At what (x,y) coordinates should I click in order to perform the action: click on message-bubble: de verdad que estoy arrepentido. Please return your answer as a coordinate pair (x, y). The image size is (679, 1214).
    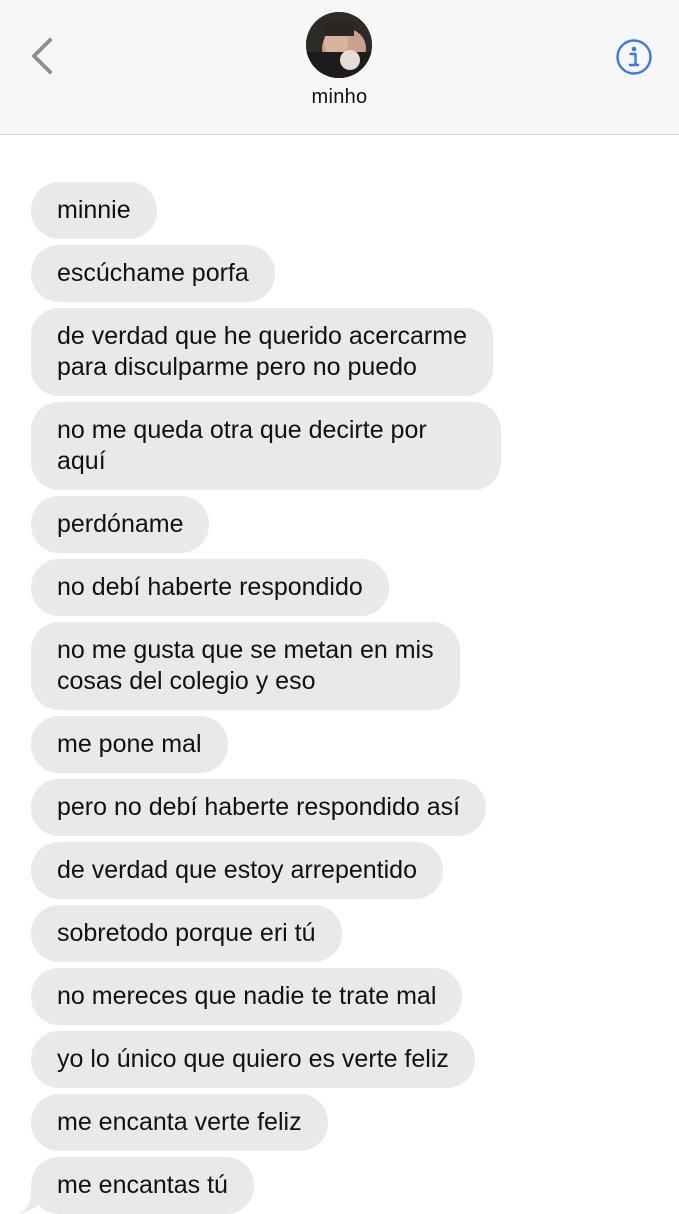
    Looking at the image, I should click on (237, 870).